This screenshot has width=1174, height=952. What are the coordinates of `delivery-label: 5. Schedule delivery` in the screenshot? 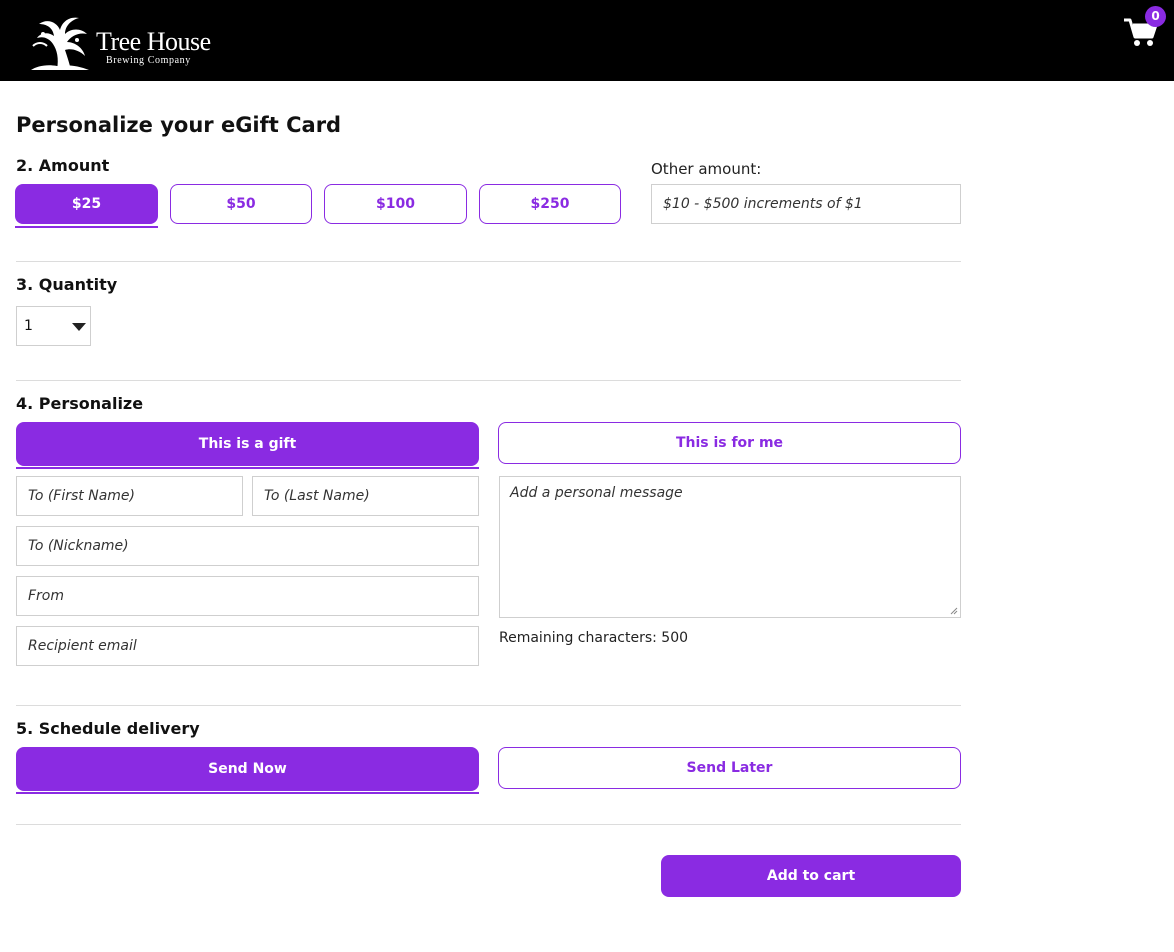 It's located at (108, 728).